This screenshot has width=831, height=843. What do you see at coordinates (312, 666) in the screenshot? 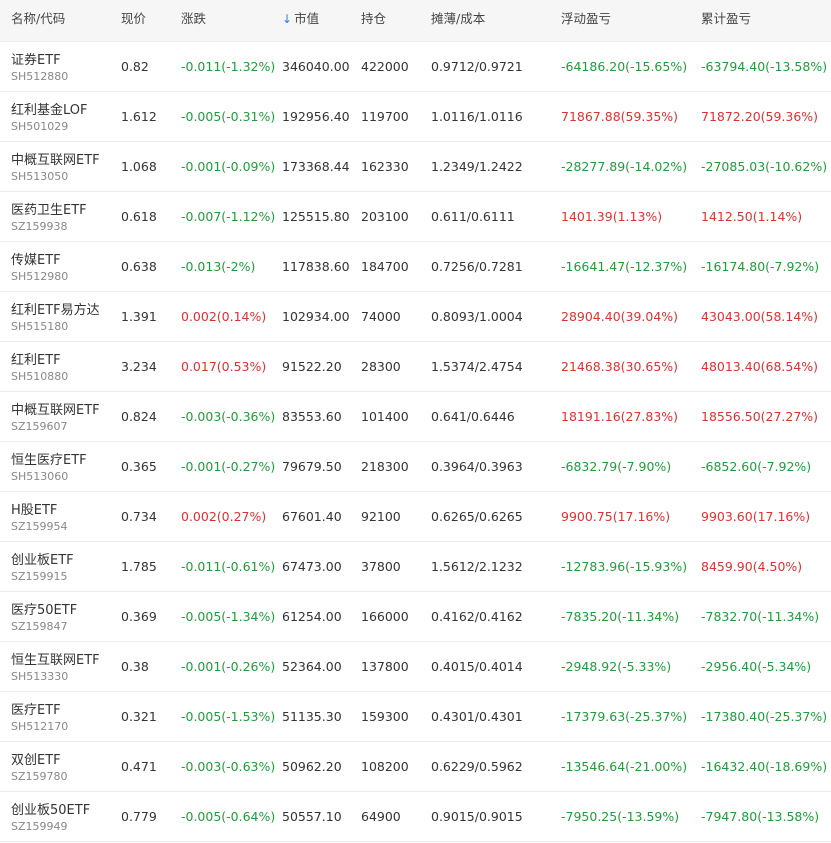
I see `market-value: 52364.00` at bounding box center [312, 666].